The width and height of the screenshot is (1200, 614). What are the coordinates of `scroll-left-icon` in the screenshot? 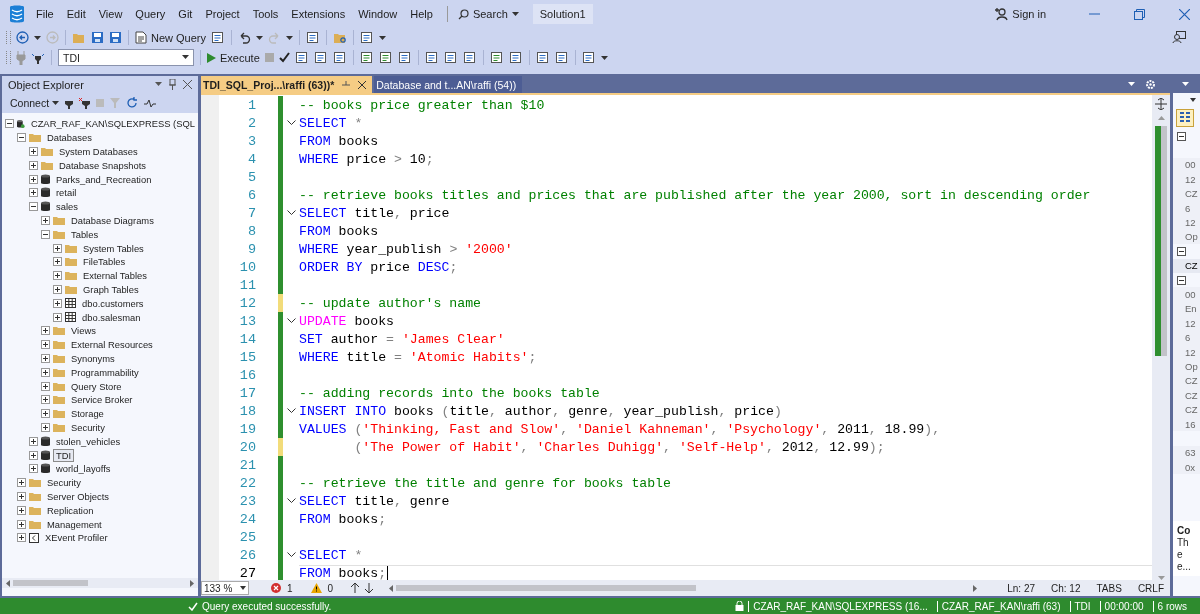 It's located at (8, 583).